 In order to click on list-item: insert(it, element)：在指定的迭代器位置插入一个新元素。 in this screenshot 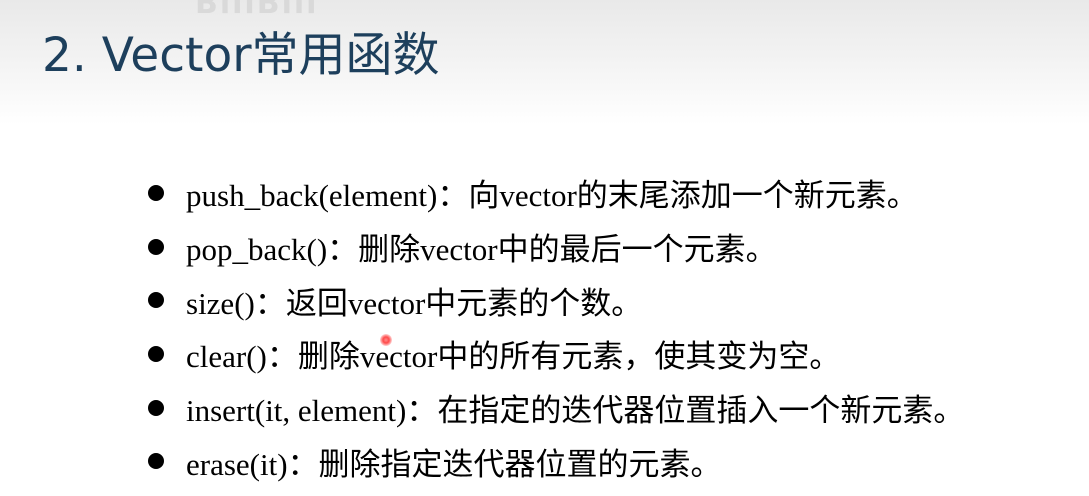, I will do `click(556, 408)`.